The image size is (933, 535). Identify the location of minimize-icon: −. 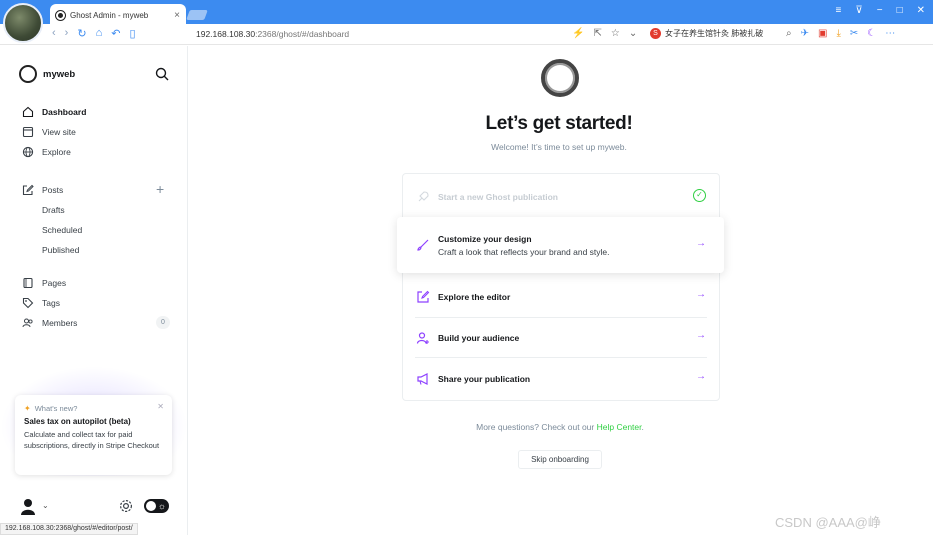
(880, 10).